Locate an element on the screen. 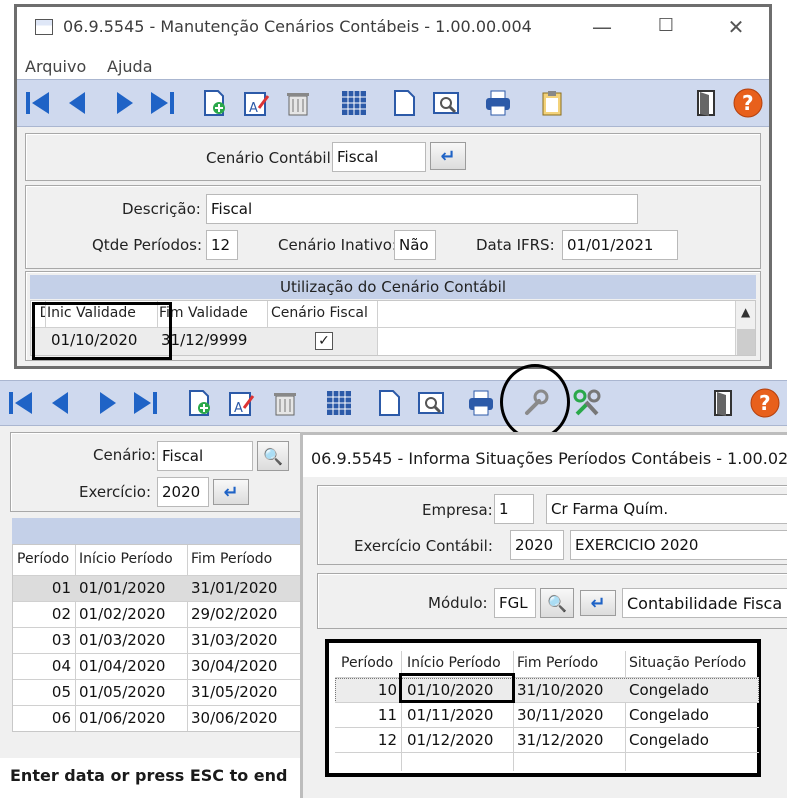 The image size is (787, 798). minimize-icon: — is located at coordinates (602, 27).